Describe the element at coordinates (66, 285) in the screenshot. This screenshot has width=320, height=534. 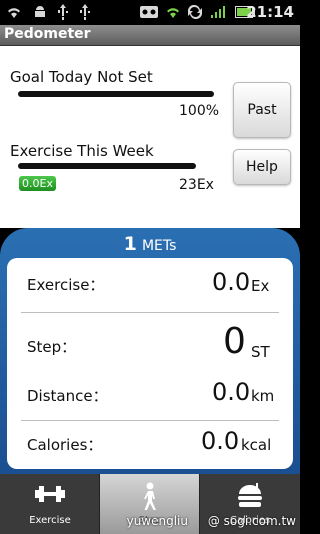
I see `stat-label: Exercise：` at that location.